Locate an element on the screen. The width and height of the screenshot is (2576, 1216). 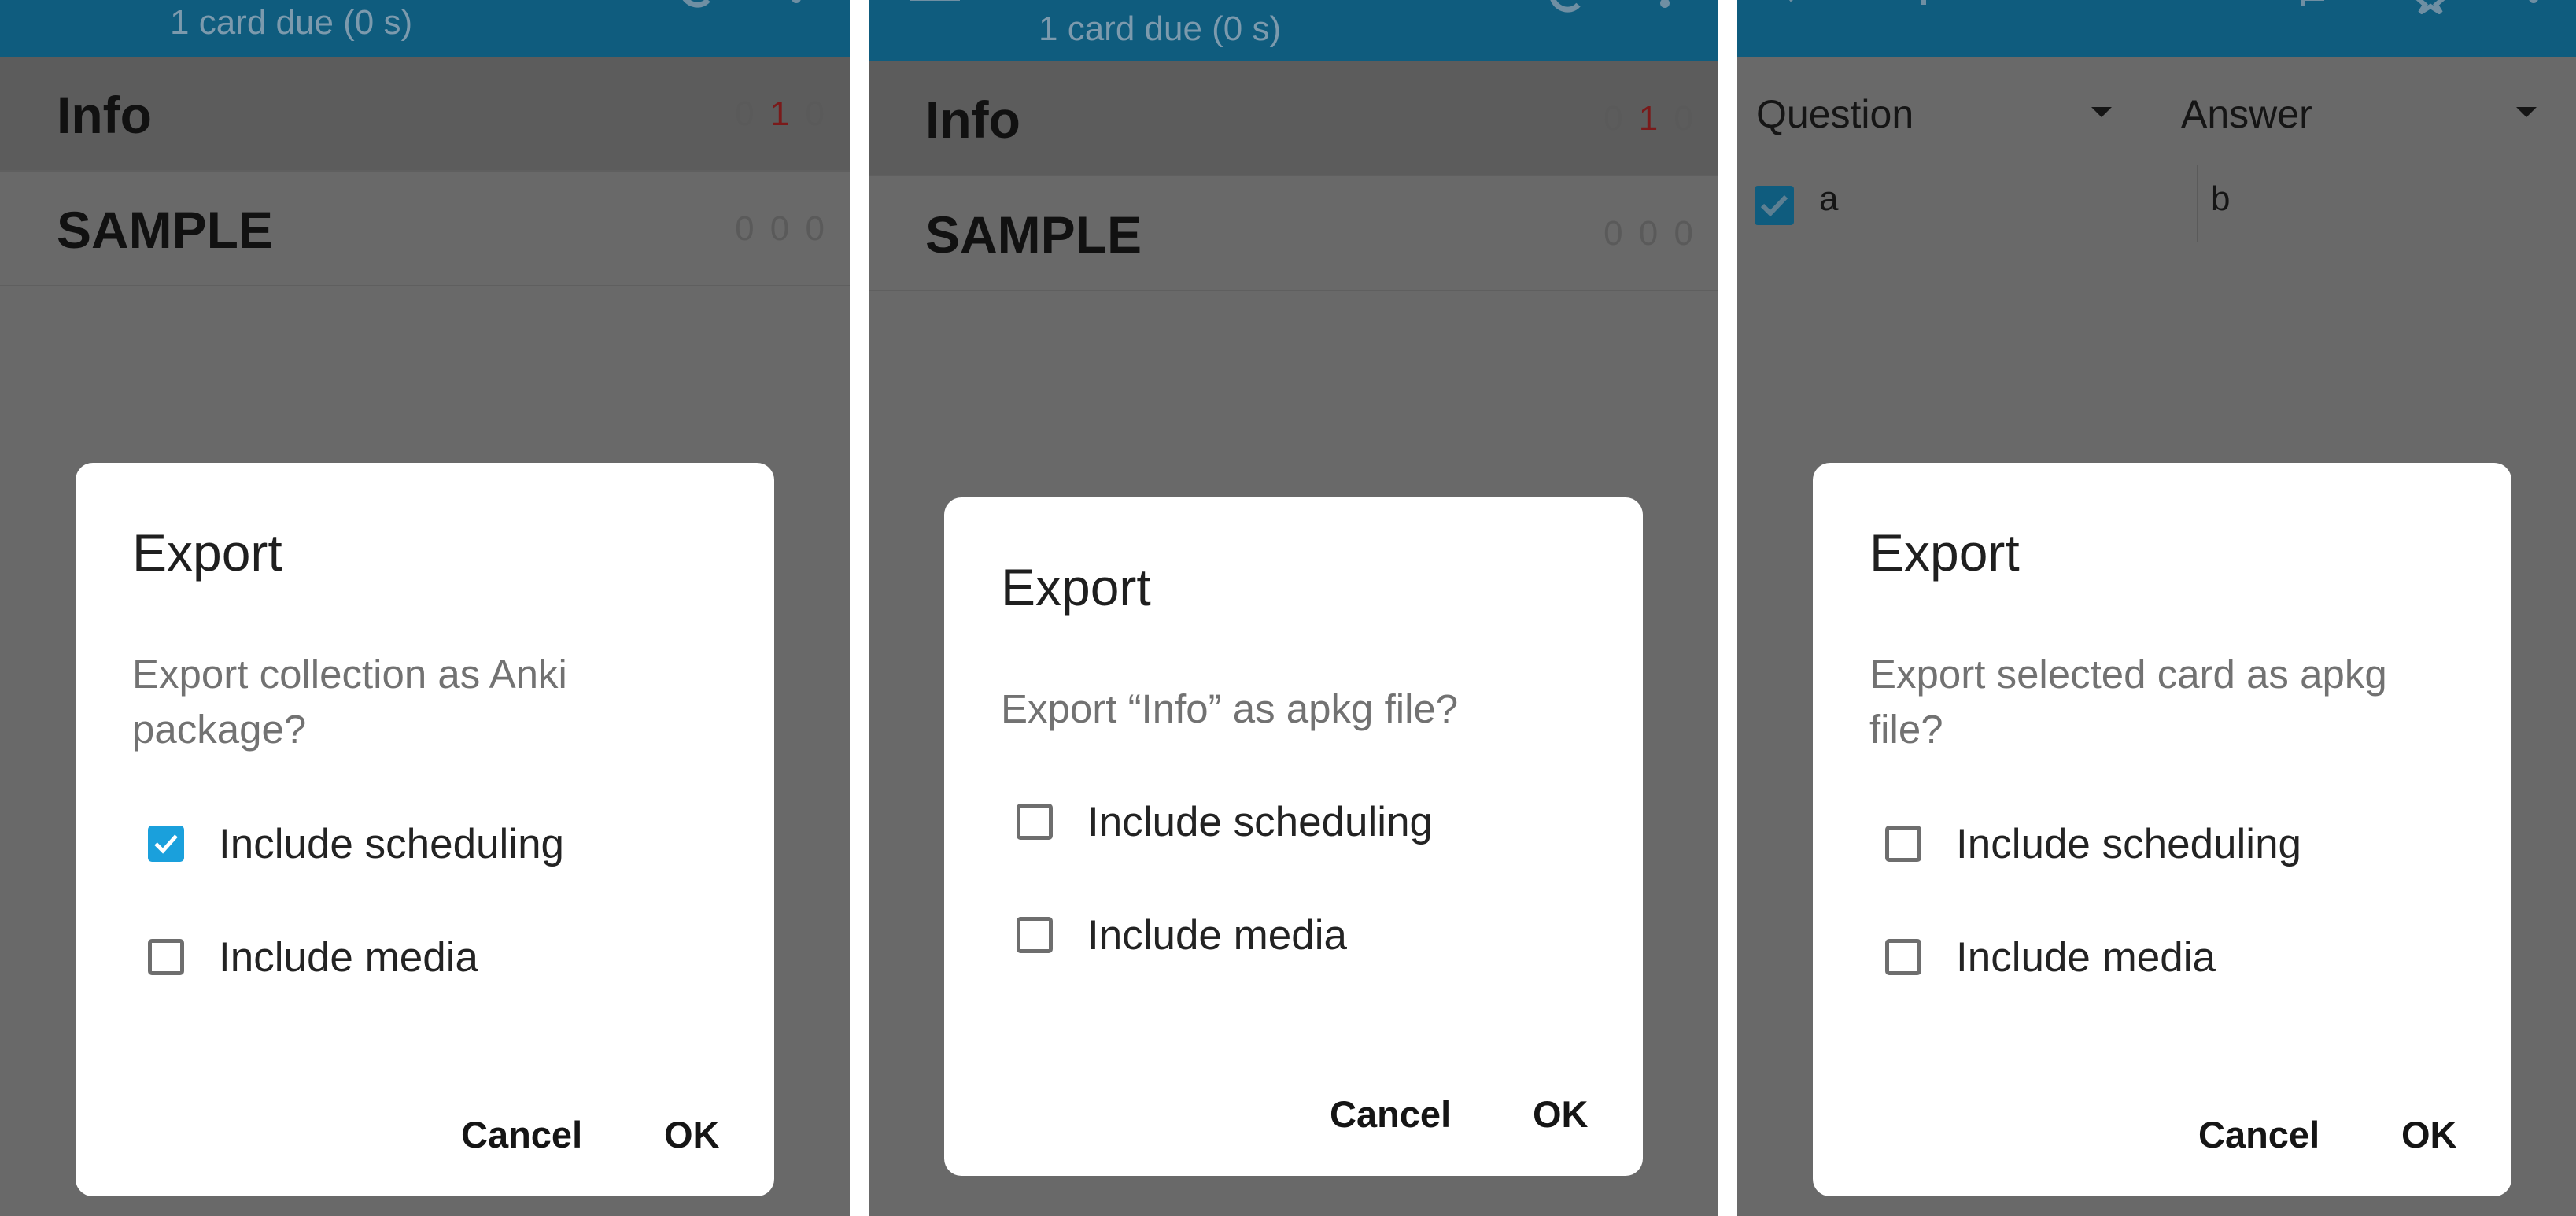
answer-cell: b is located at coordinates (2221, 198).